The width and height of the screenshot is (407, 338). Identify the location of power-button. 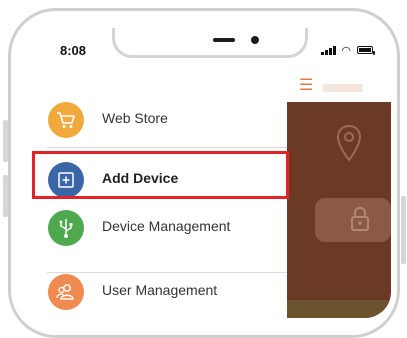
(403, 230).